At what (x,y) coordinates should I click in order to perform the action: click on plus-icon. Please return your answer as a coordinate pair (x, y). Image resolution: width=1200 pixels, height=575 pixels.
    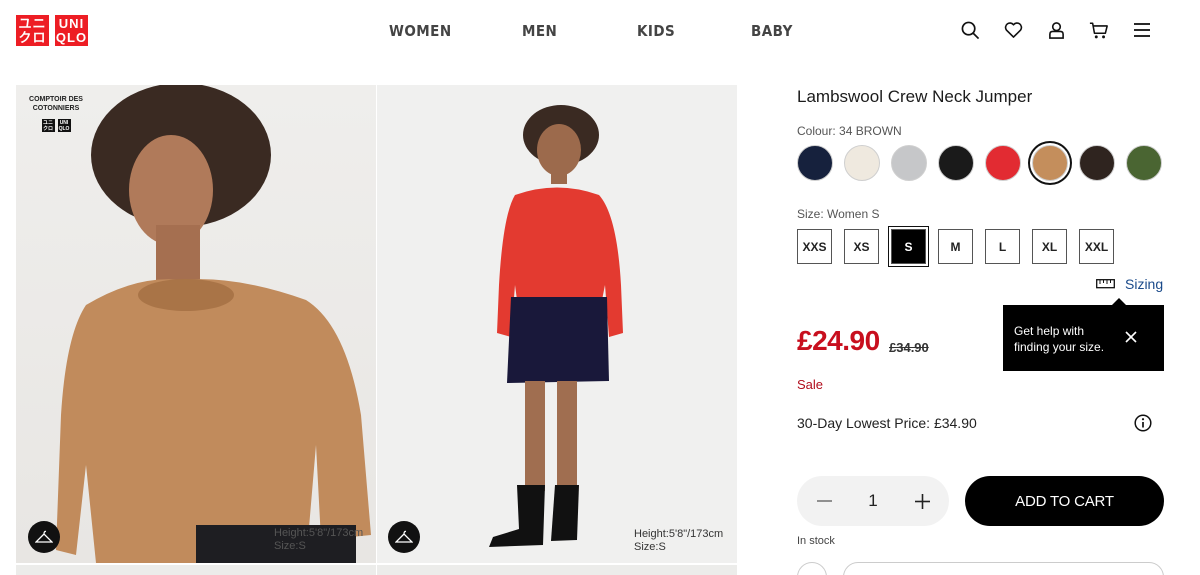
    Looking at the image, I should click on (922, 501).